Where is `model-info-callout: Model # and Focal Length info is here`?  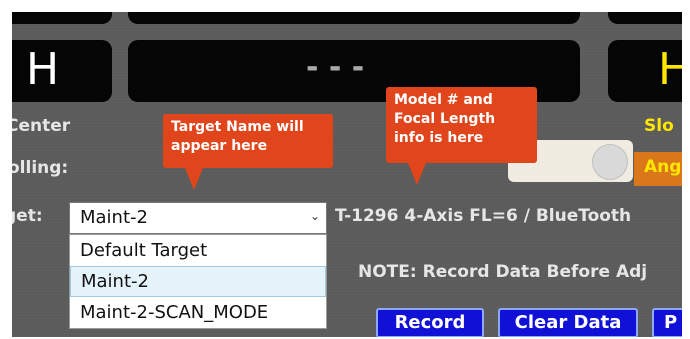
model-info-callout: Model # and Focal Length info is here is located at coordinates (461, 136).